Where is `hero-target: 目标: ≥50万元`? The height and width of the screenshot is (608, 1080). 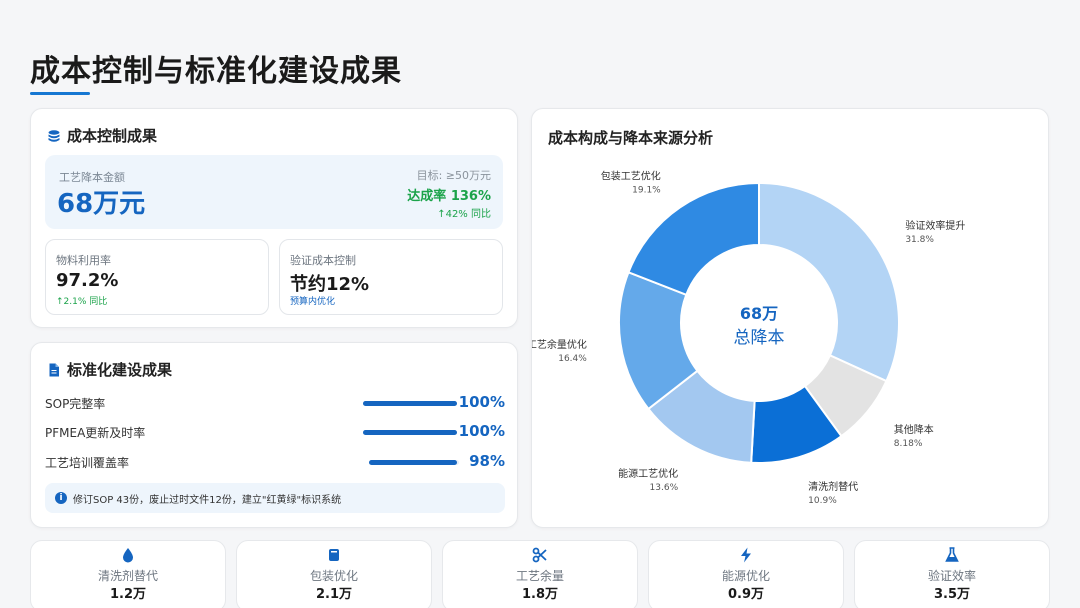 hero-target: 目标: ≥50万元 is located at coordinates (453, 175).